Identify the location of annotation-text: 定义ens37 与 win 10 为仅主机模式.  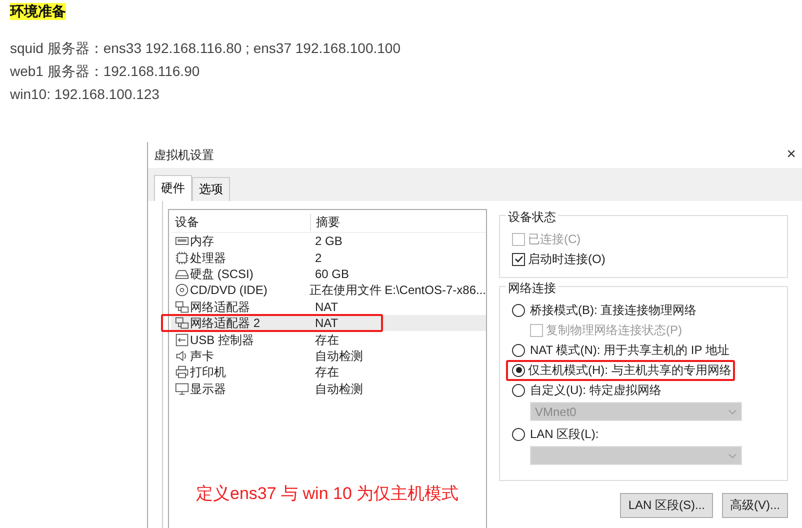
(327, 494).